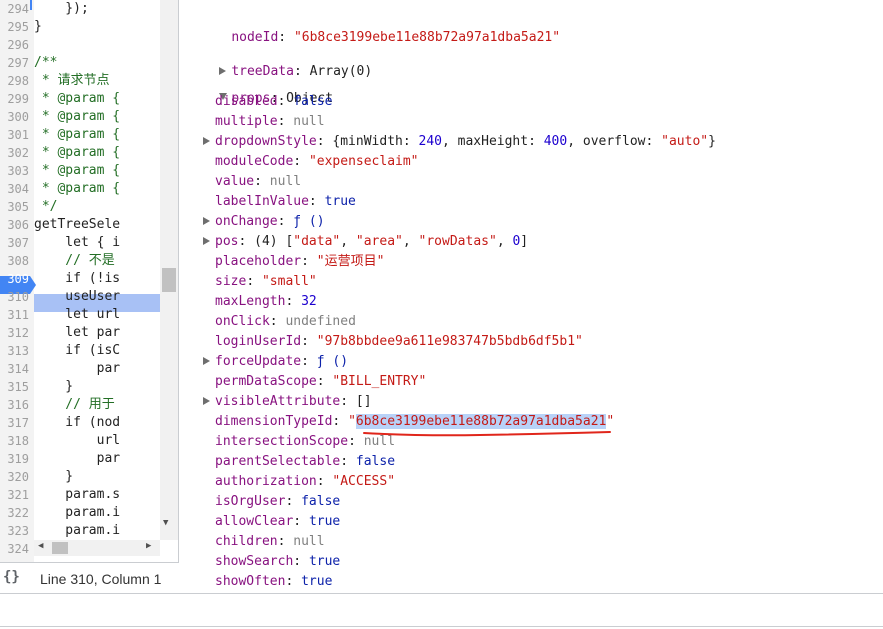  What do you see at coordinates (273, 102) in the screenshot?
I see `scope-row-disabled: disabled: false` at bounding box center [273, 102].